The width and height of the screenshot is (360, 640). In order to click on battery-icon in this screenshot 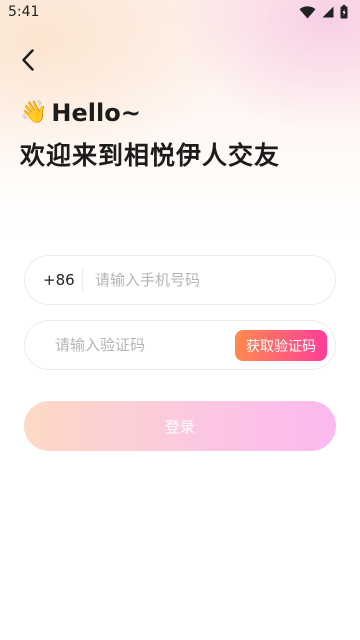, I will do `click(344, 12)`.